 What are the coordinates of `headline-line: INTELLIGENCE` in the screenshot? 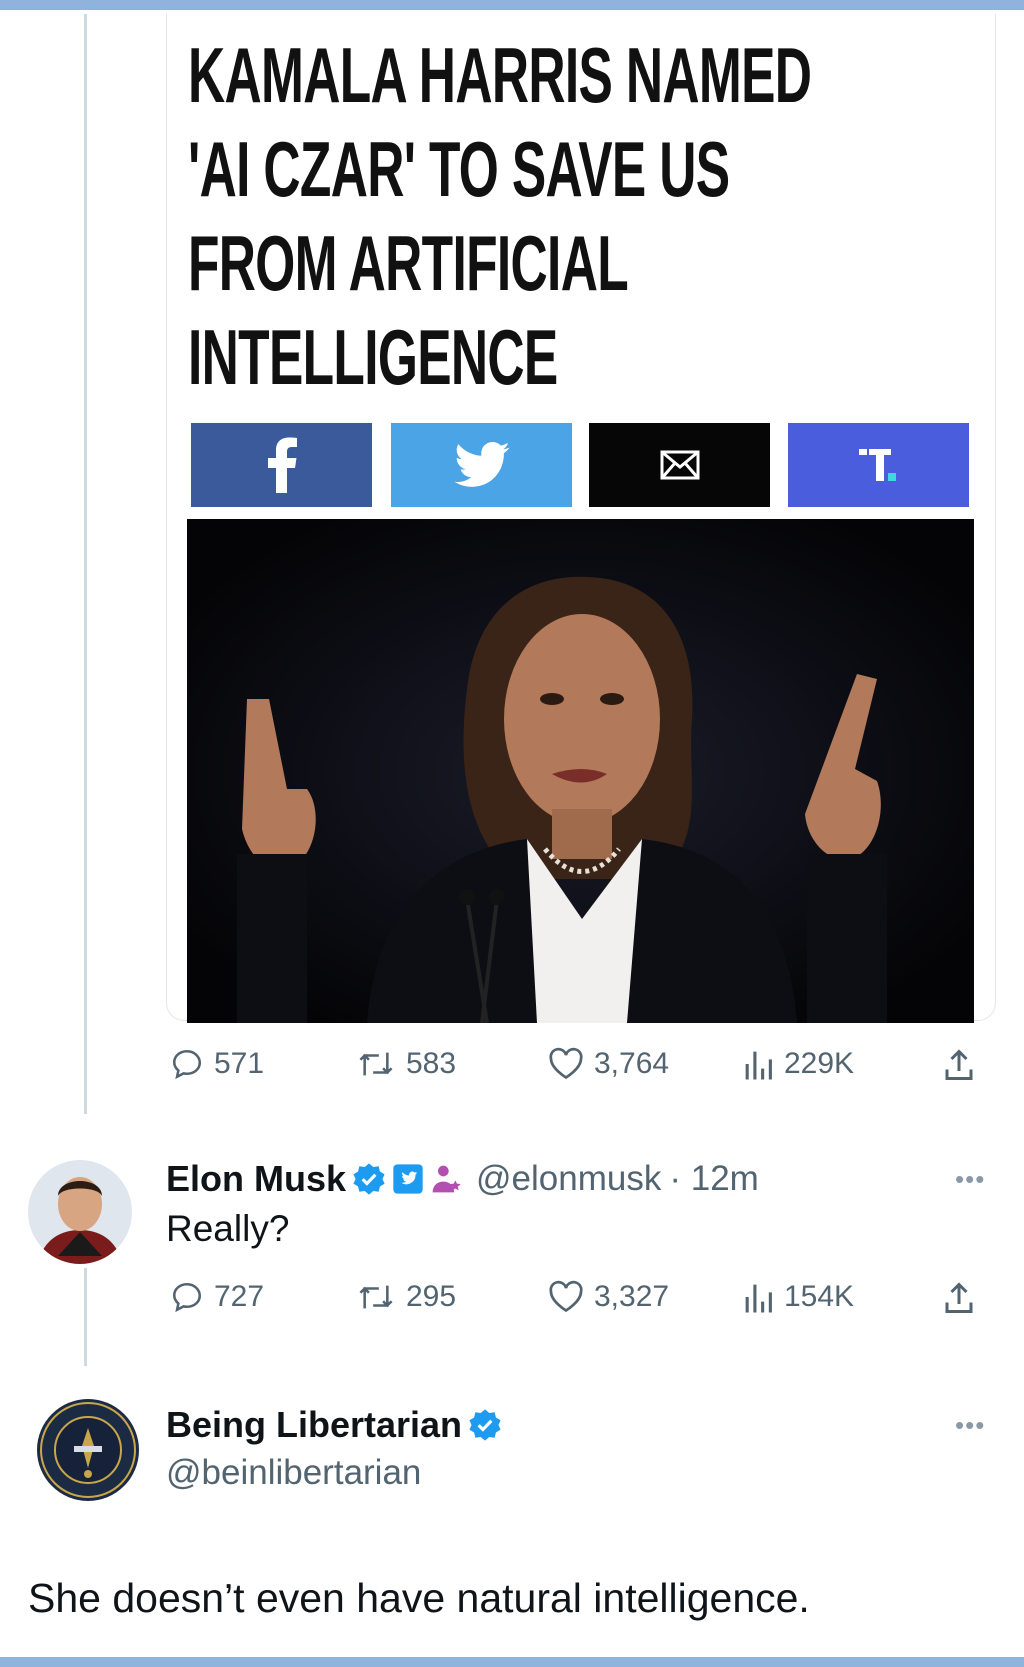 It's located at (373, 357).